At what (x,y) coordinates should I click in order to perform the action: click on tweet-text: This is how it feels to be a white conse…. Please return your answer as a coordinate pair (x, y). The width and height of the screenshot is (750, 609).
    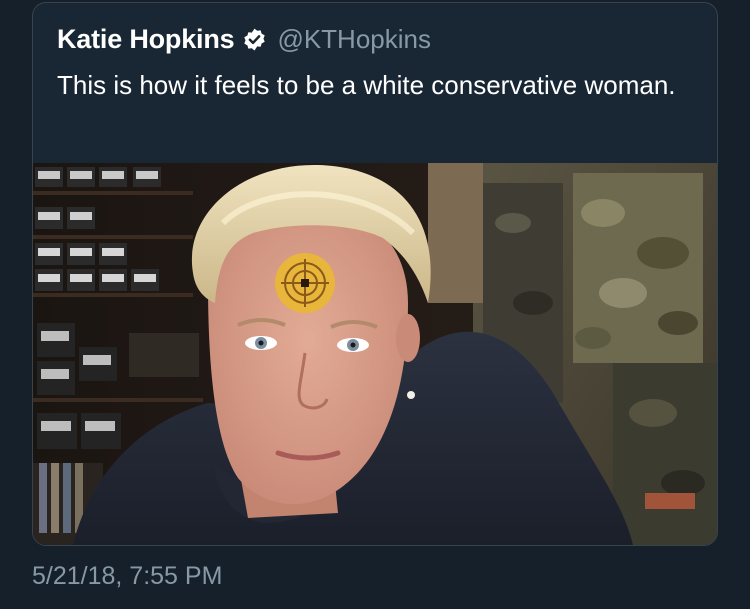
    Looking at the image, I should click on (366, 85).